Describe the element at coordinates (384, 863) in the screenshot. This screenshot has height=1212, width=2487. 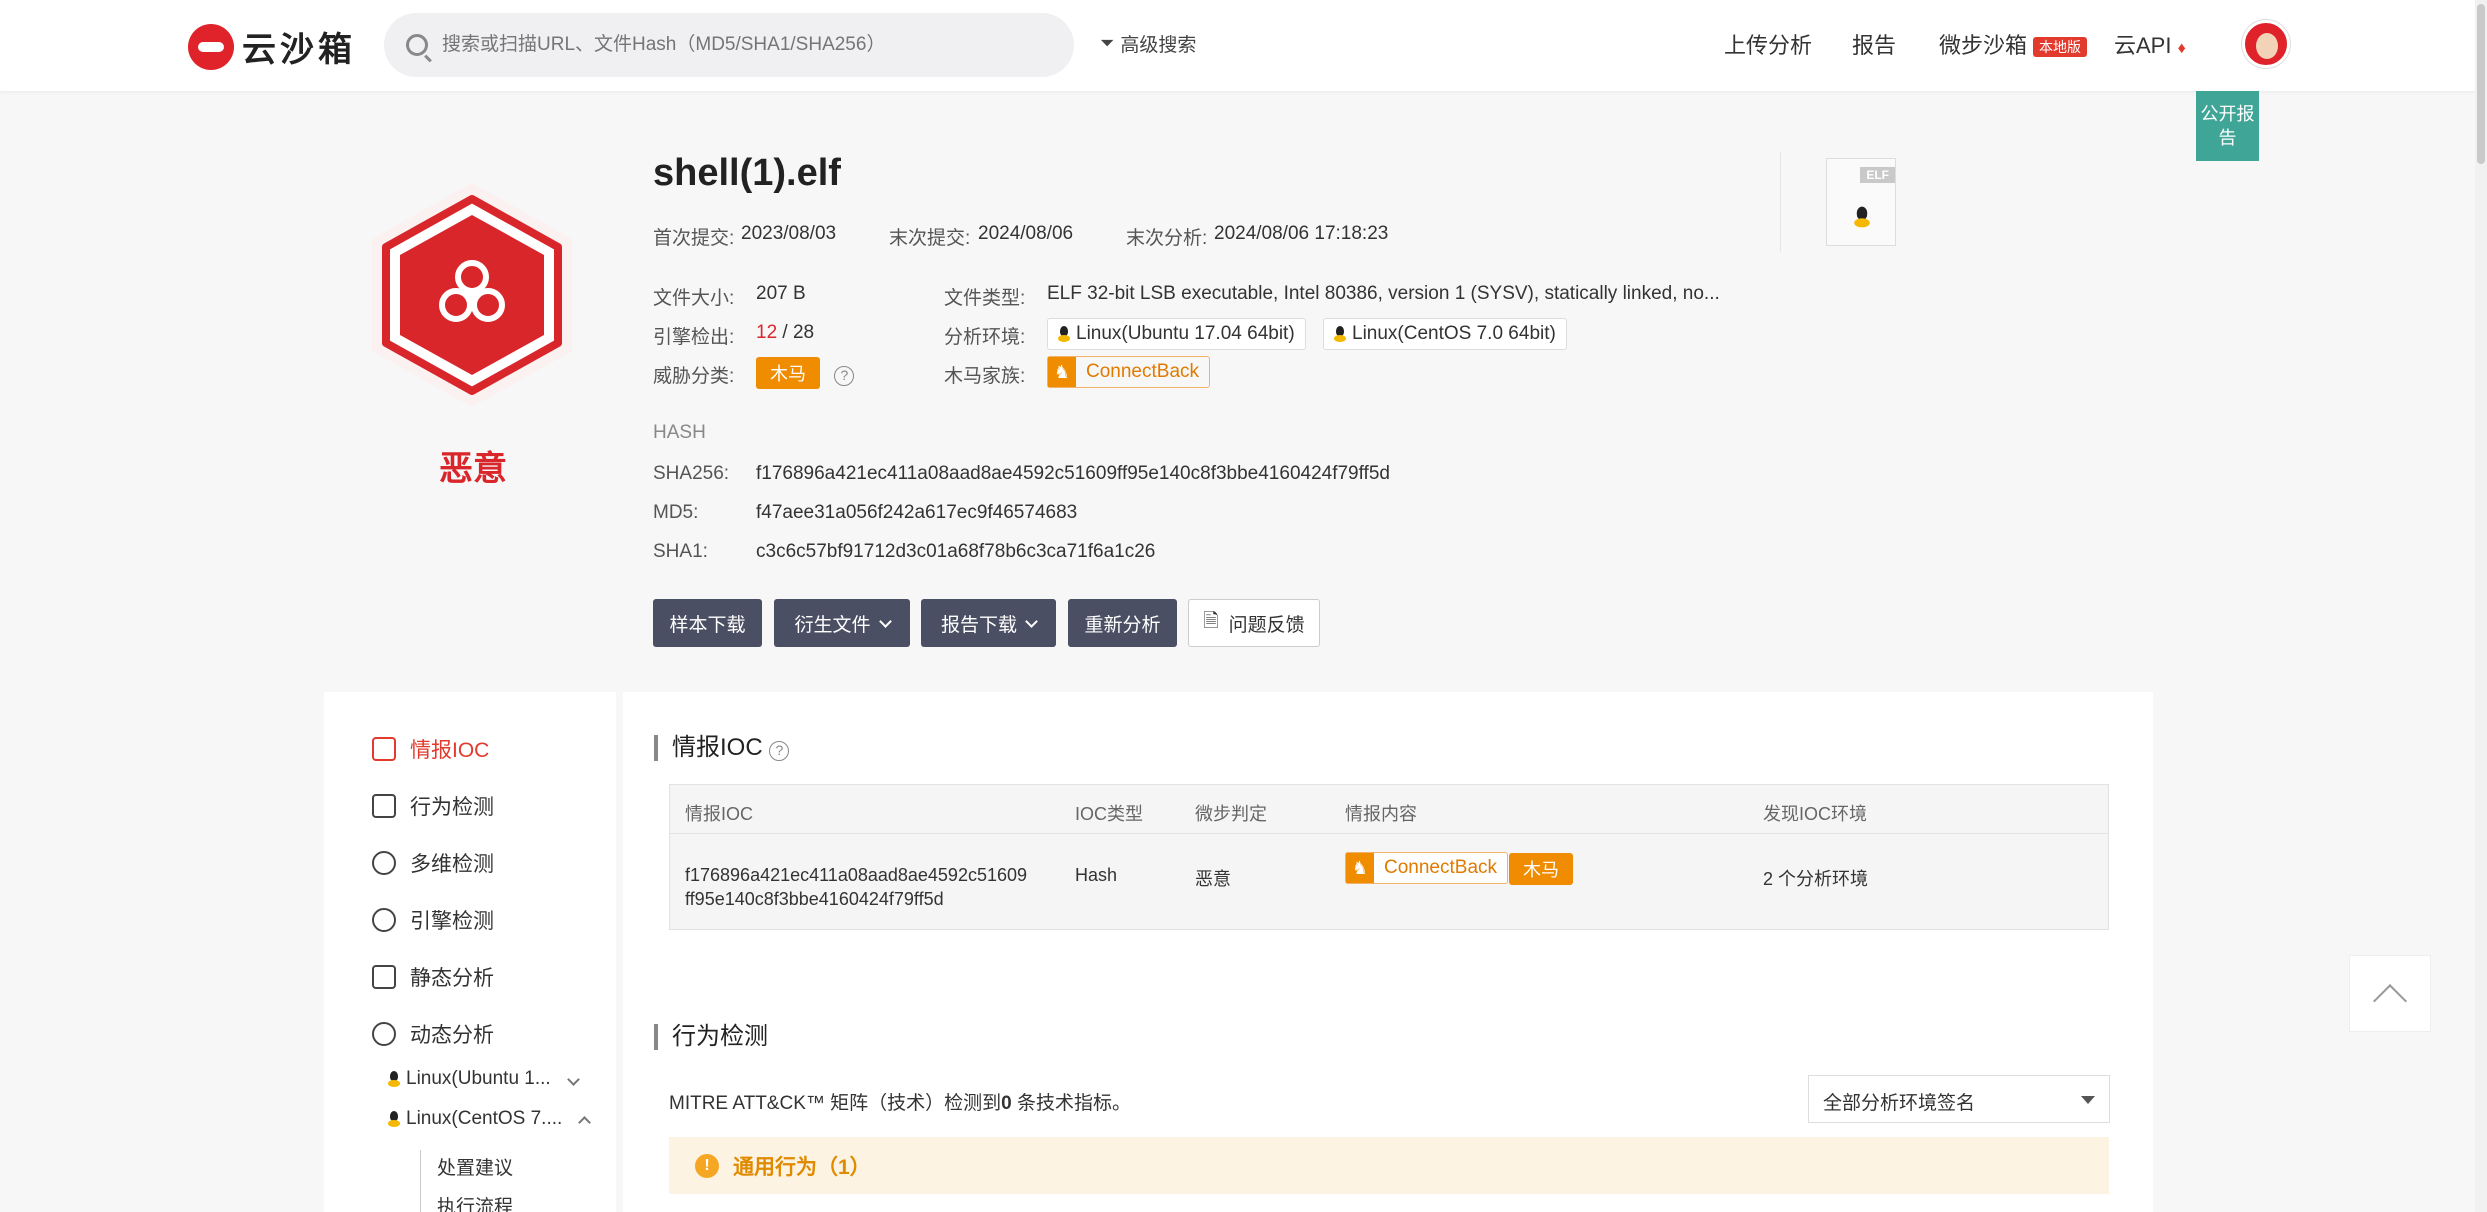
I see `radar-icon` at that location.